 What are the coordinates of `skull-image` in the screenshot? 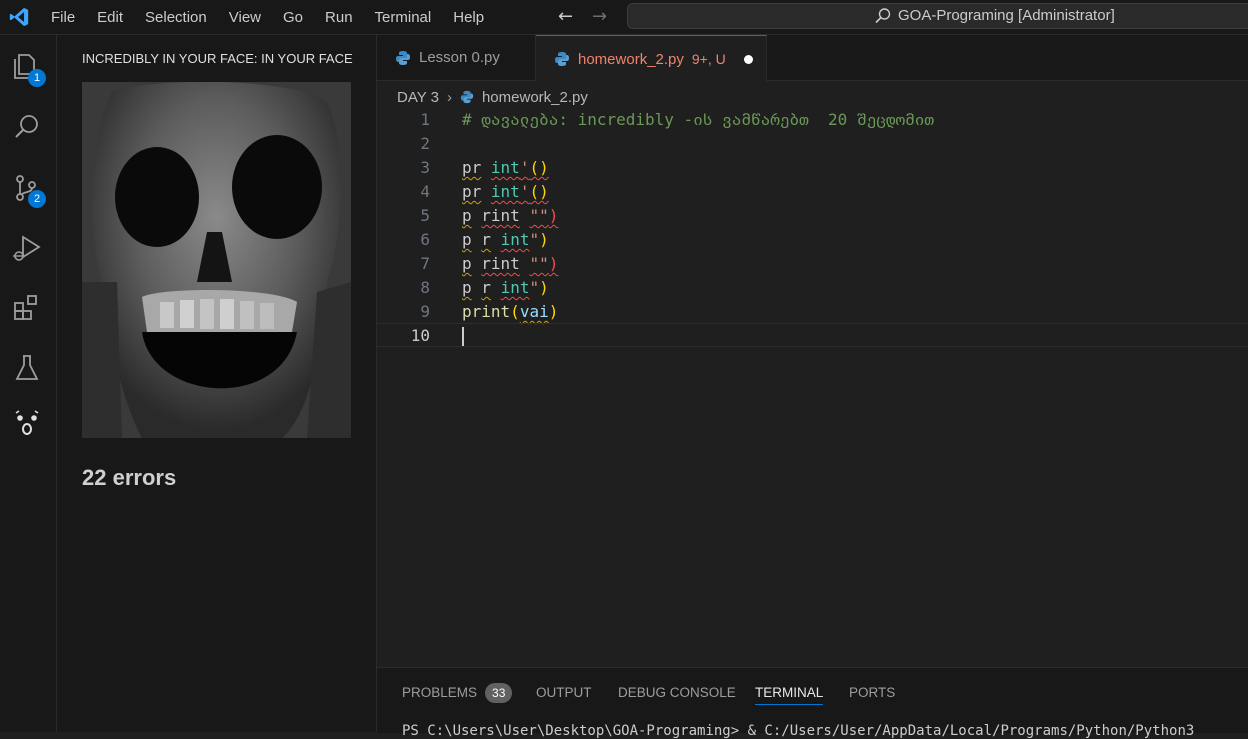 It's located at (216, 260).